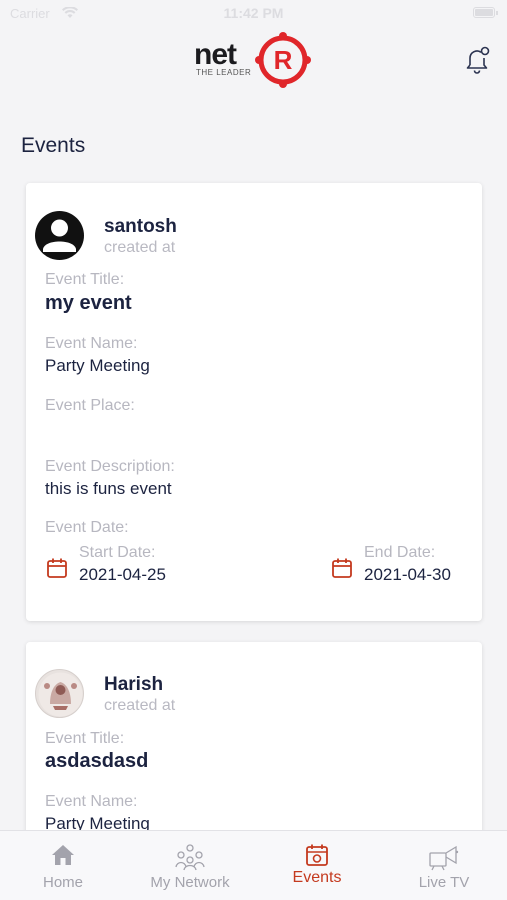  Describe the element at coordinates (108, 488) in the screenshot. I see `event-description-value: this is funs event` at that location.